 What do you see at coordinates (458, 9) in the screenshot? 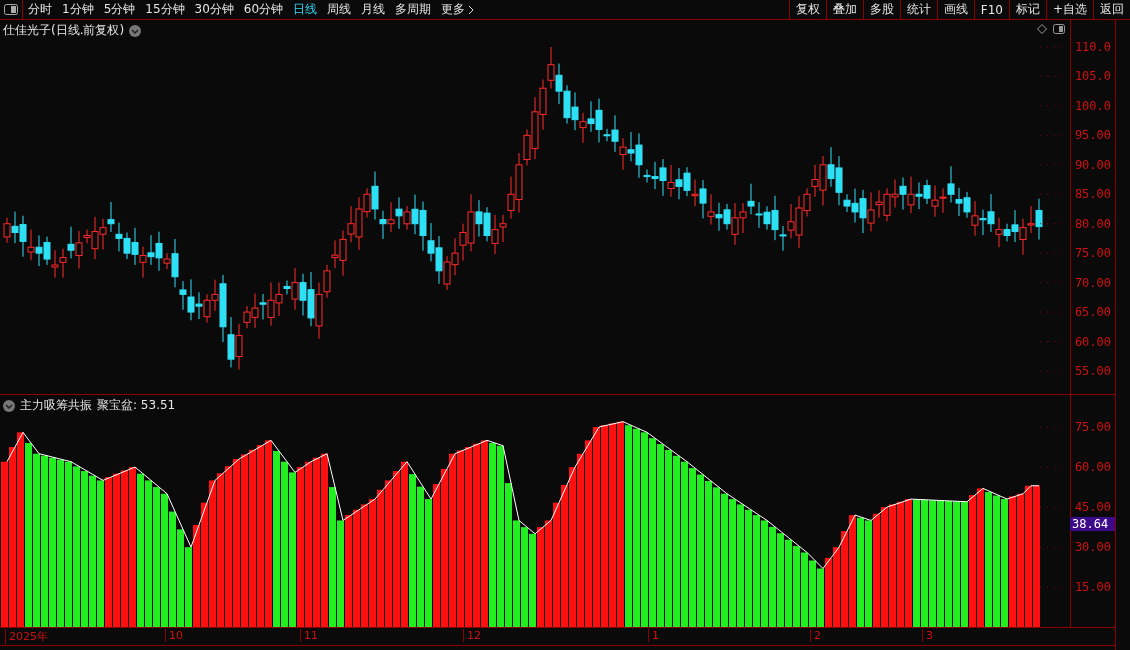
I see `period-tab: 更多` at bounding box center [458, 9].